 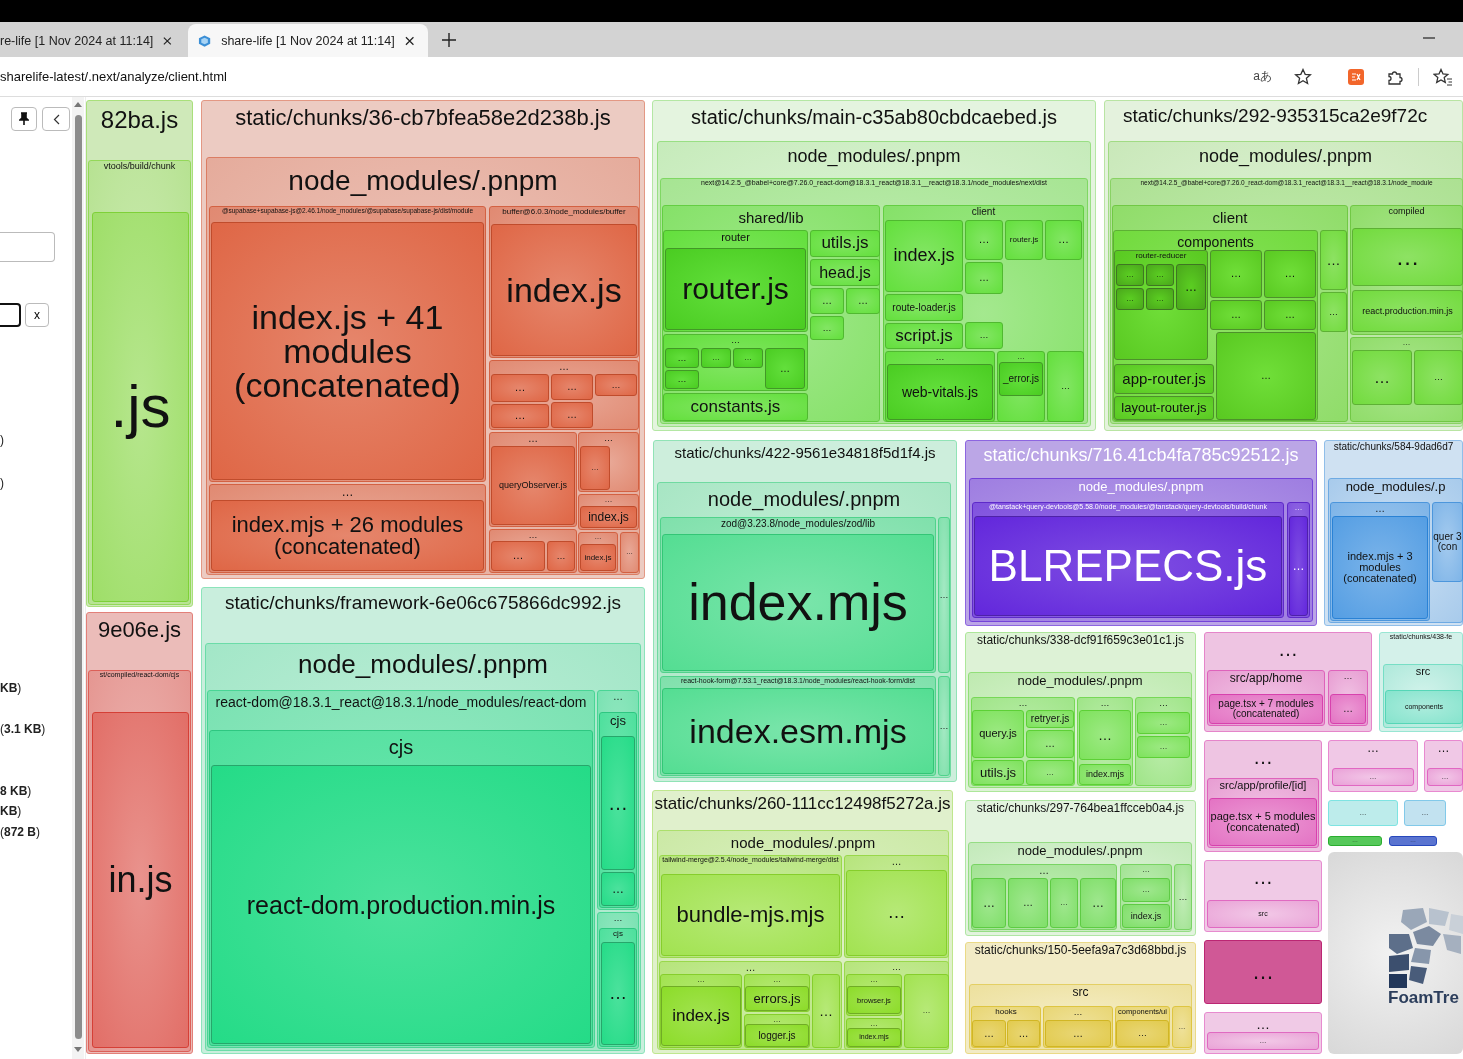 I want to click on tile-label: .js, so click(x=140, y=407).